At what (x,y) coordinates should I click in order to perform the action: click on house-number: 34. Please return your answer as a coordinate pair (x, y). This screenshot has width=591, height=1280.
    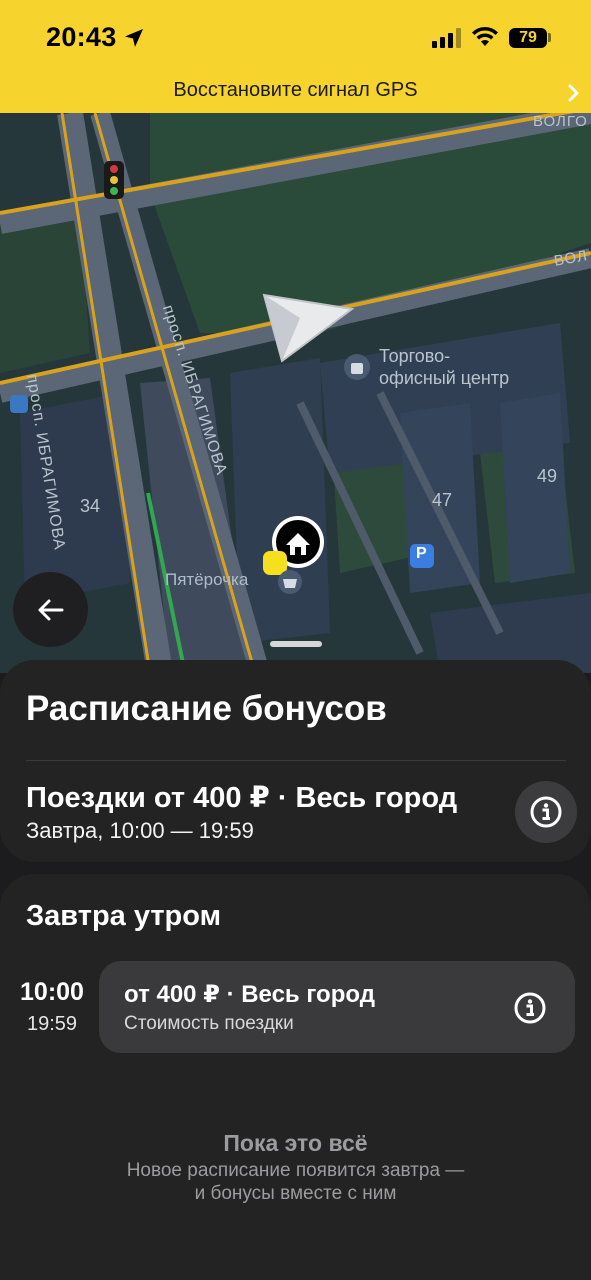
    Looking at the image, I should click on (90, 506).